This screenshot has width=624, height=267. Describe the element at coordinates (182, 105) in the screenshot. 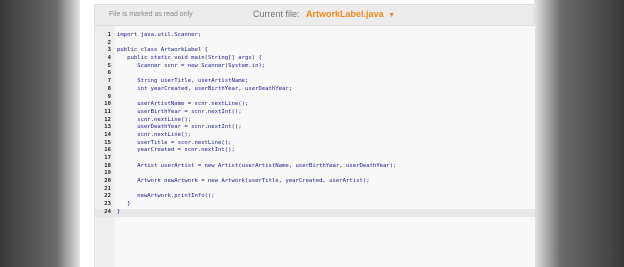

I see `code-text: userArtistName = scnr.nextLine();` at that location.